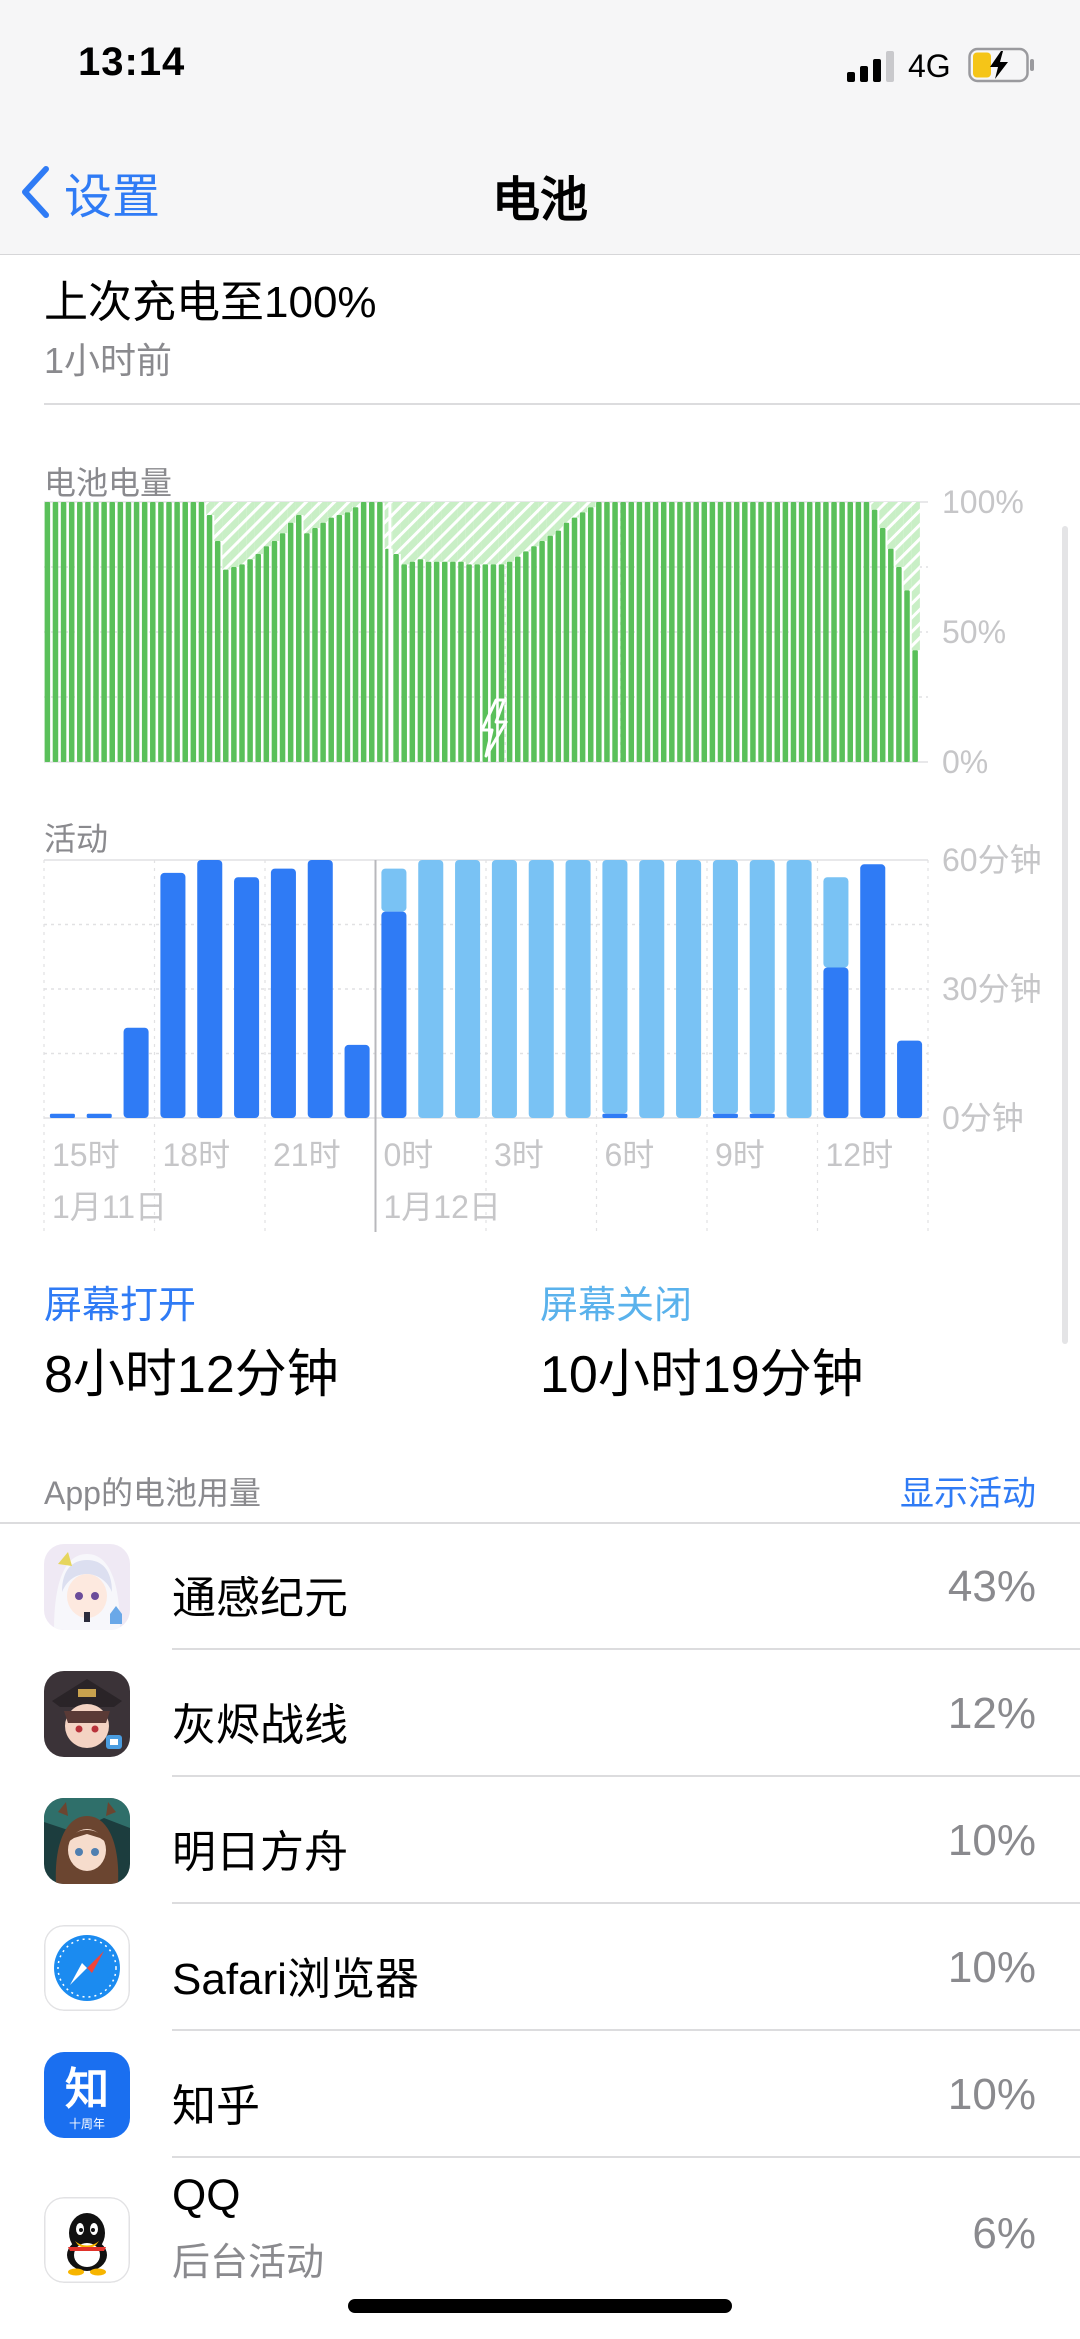  Describe the element at coordinates (540, 1714) in the screenshot. I see `app-row-huijin: 灰烬战线 12%` at that location.